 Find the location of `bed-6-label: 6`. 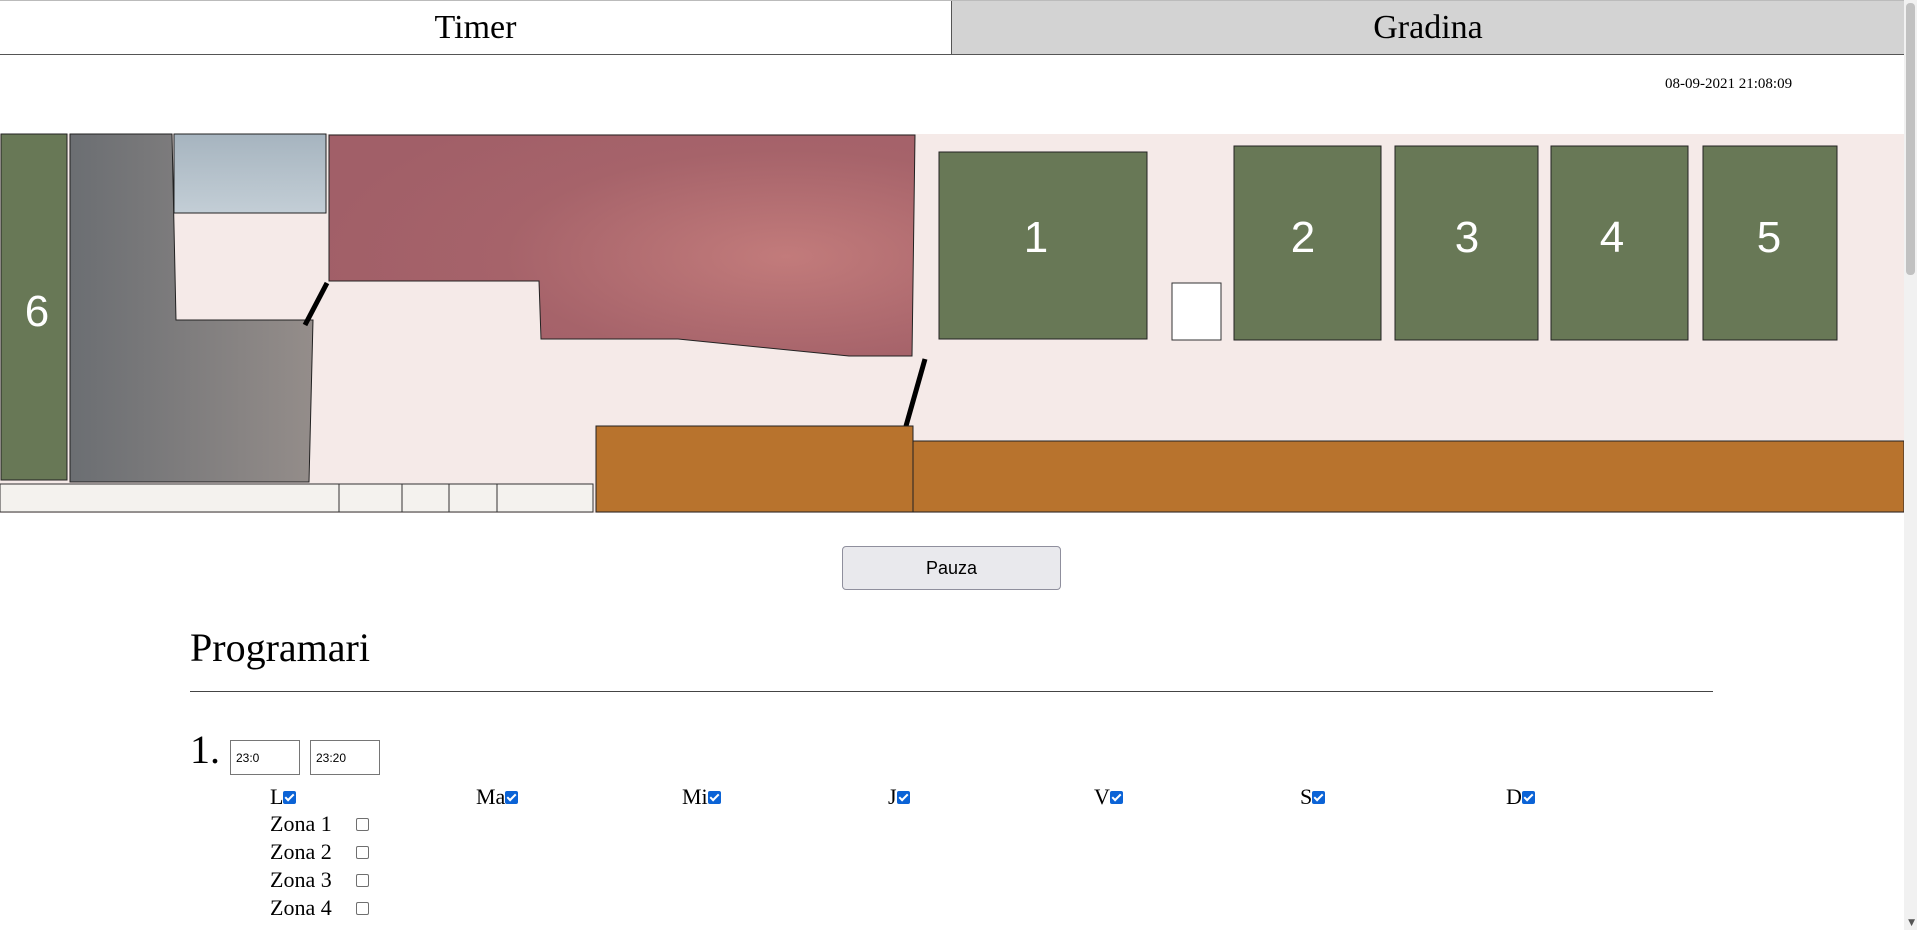

bed-6-label: 6 is located at coordinates (37, 311).